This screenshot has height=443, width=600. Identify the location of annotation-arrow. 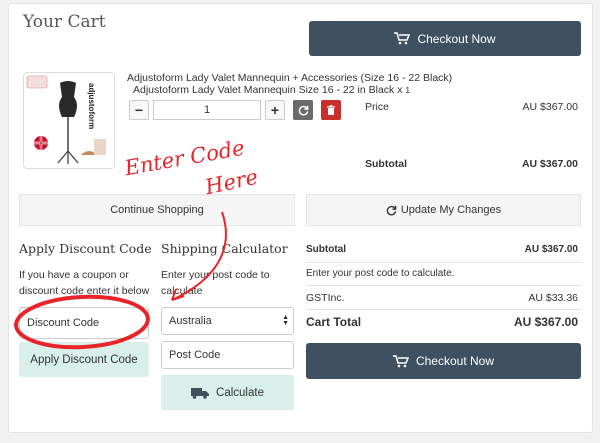
(199, 256).